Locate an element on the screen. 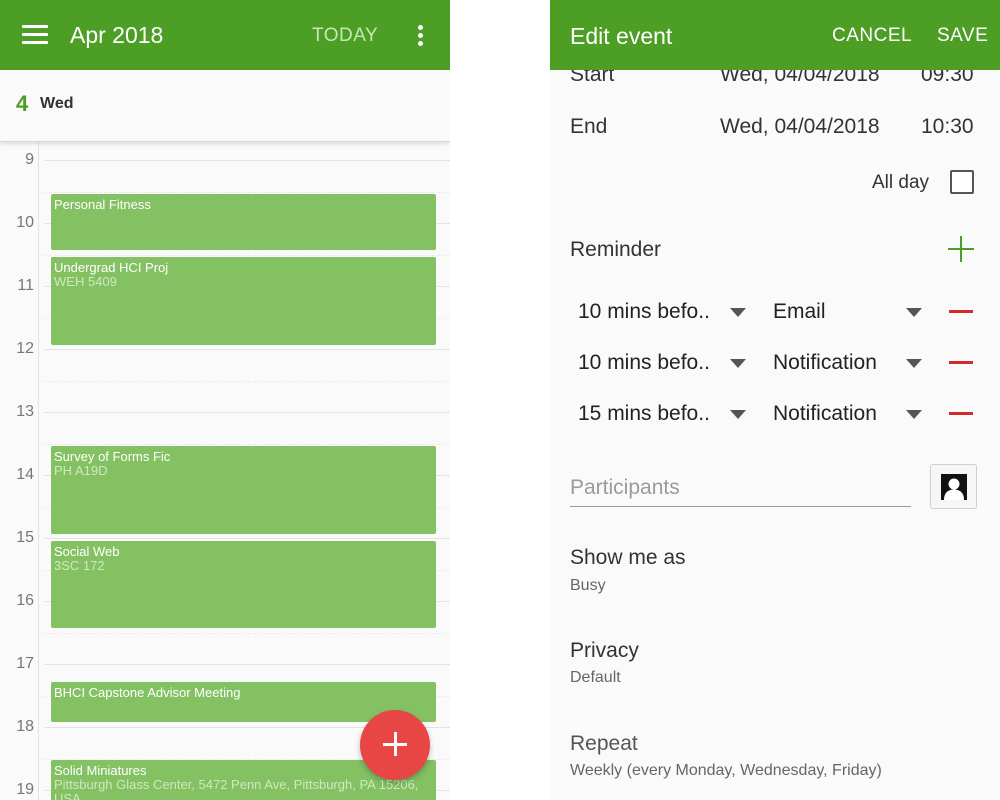  today-button: TODAY is located at coordinates (345, 36).